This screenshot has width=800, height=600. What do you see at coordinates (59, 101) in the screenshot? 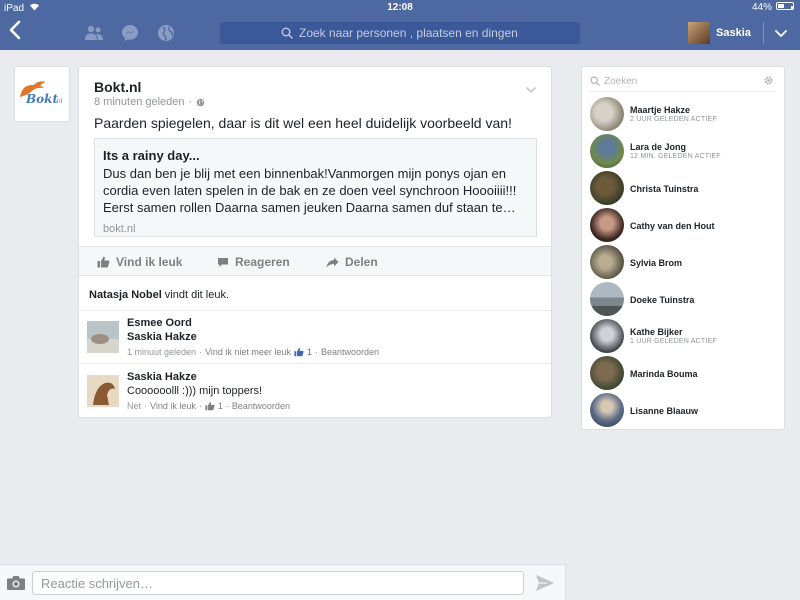
I see `svg-text: .nl` at bounding box center [59, 101].